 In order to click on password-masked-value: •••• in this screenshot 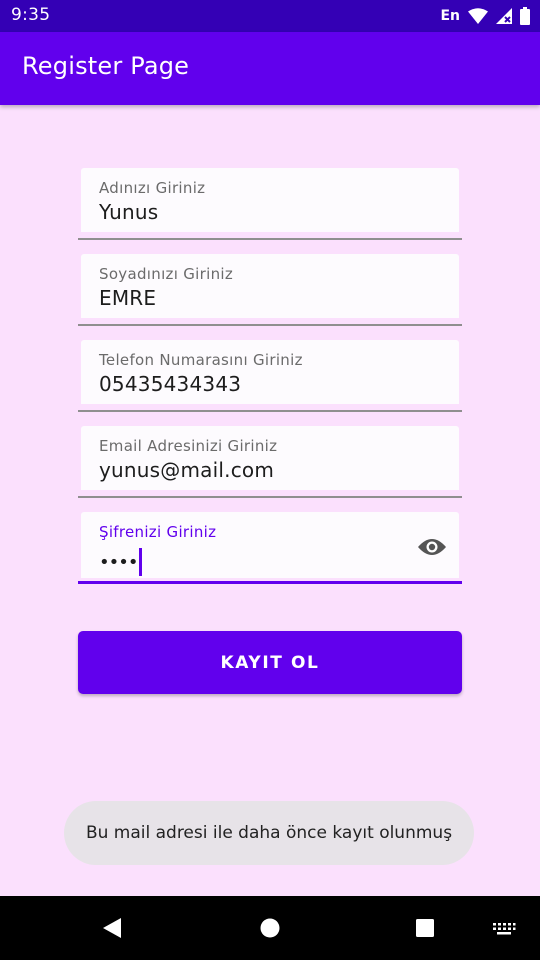, I will do `click(118, 562)`.